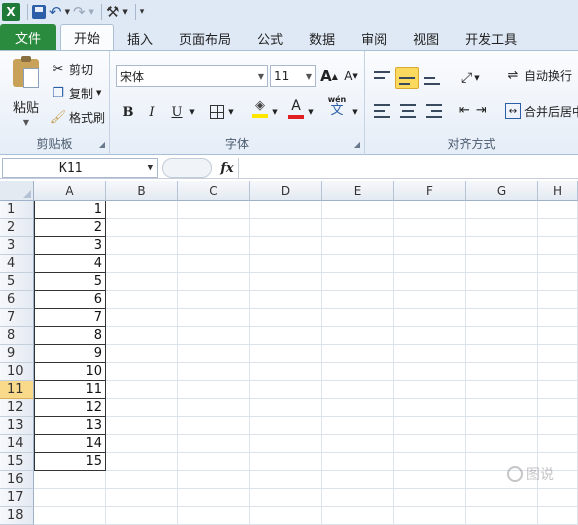 This screenshot has height=525, width=578. I want to click on cell-b15, so click(142, 462).